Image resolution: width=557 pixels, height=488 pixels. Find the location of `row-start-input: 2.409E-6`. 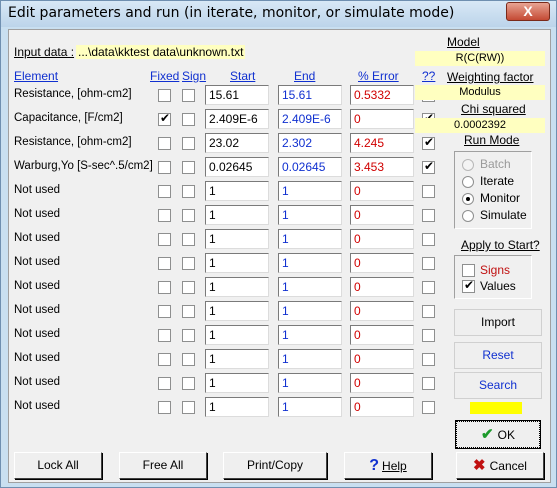

row-start-input: 2.409E-6 is located at coordinates (237, 119).